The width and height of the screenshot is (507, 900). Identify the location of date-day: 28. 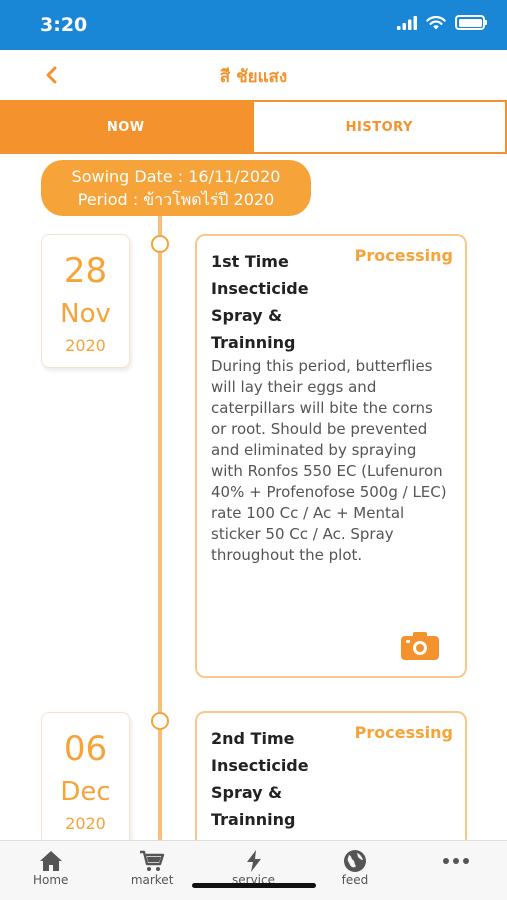
(85, 271).